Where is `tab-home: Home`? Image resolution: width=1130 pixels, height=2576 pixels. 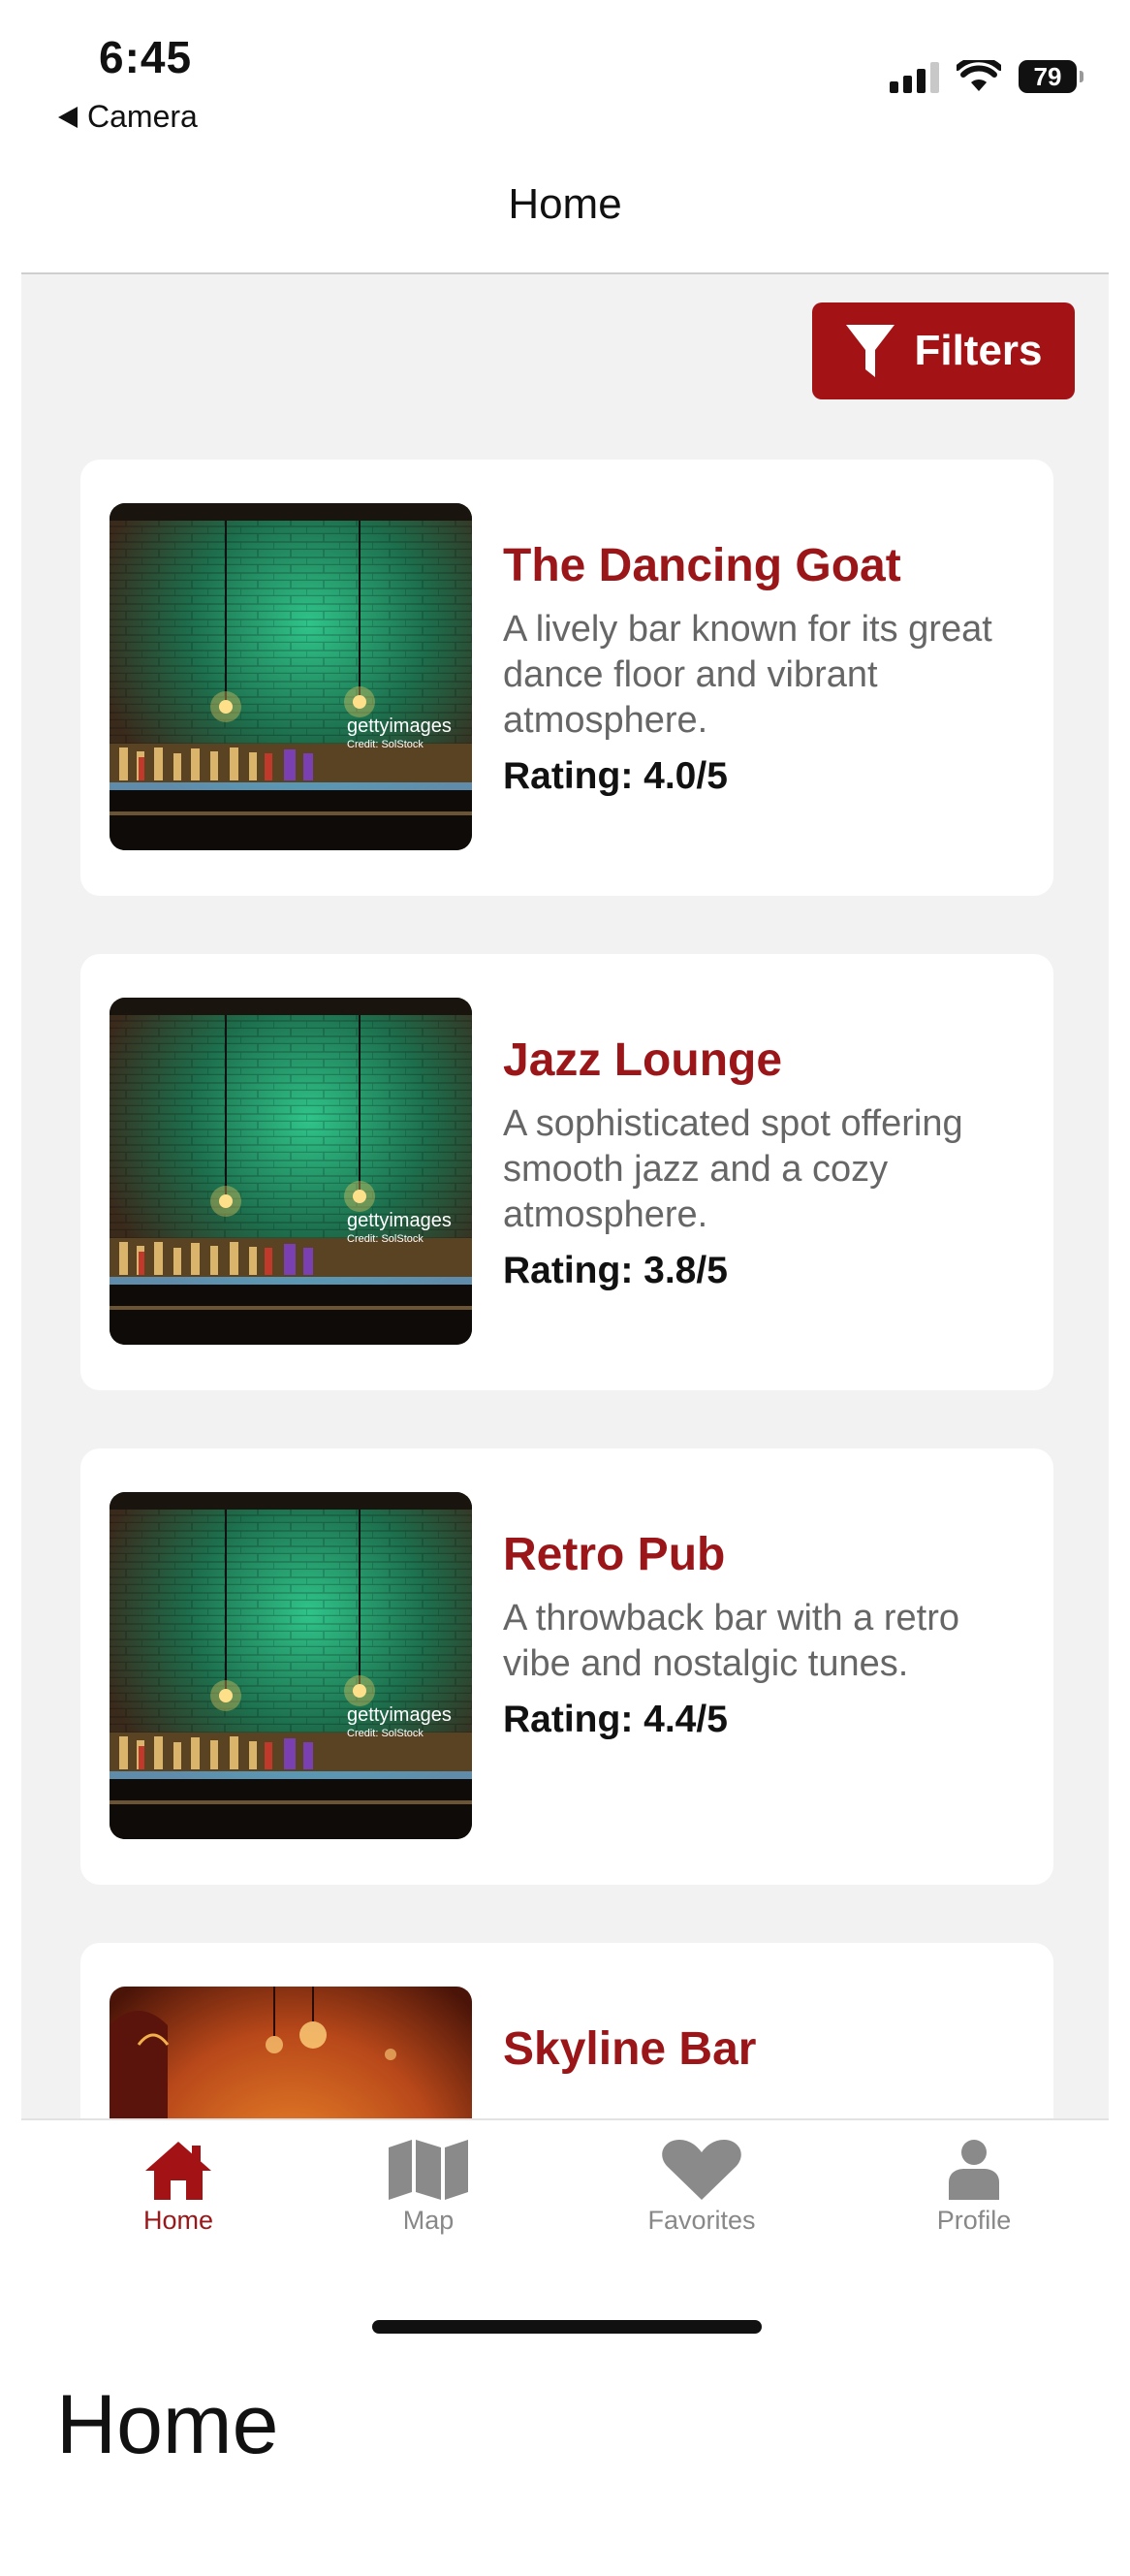 tab-home: Home is located at coordinates (178, 2187).